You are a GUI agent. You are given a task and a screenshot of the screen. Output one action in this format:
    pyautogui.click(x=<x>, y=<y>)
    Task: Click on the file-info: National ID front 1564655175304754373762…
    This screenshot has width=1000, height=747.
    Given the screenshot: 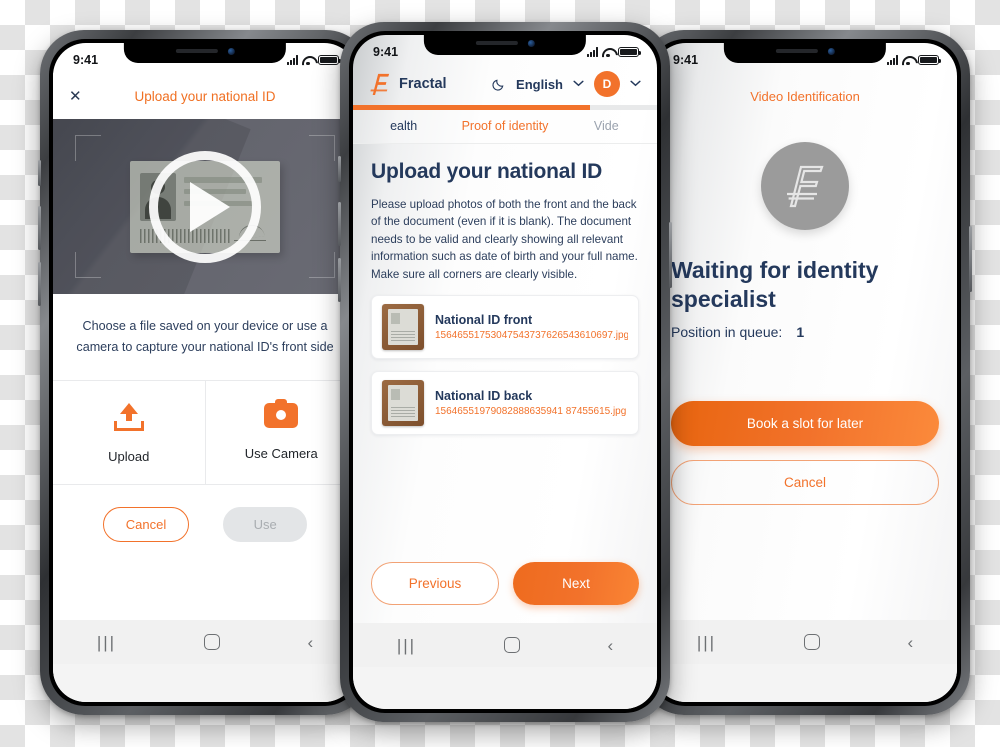 What is the action you would take?
    pyautogui.click(x=531, y=327)
    